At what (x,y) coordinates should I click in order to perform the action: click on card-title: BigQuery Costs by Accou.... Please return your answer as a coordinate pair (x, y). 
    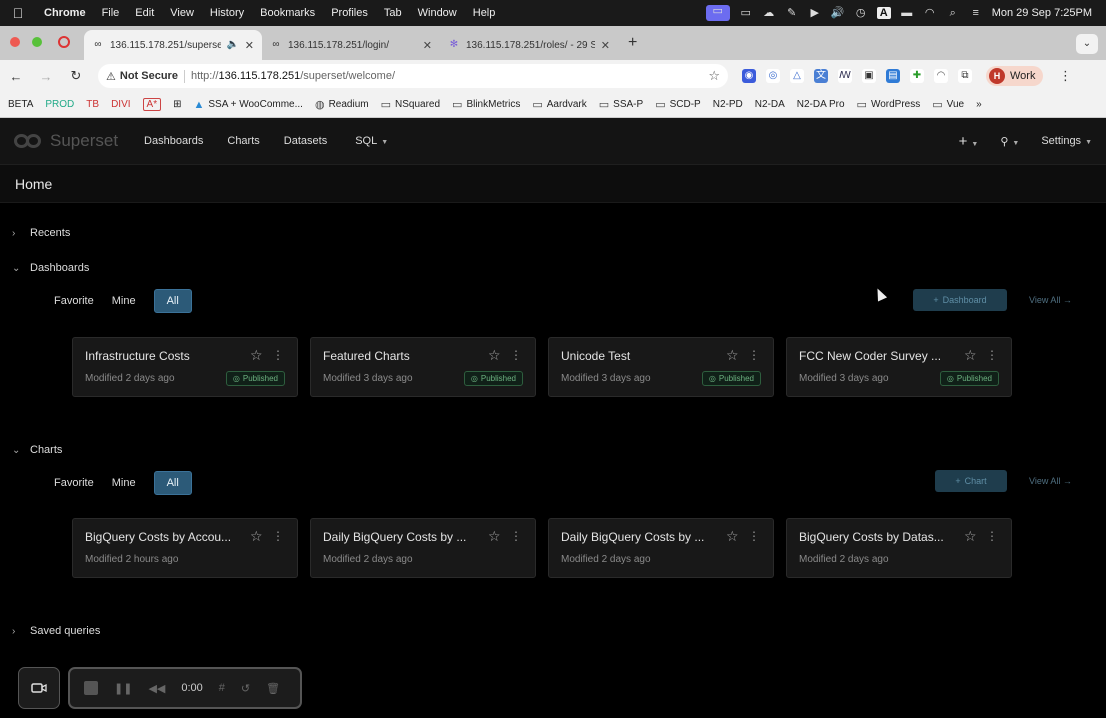
    Looking at the image, I should click on (164, 537).